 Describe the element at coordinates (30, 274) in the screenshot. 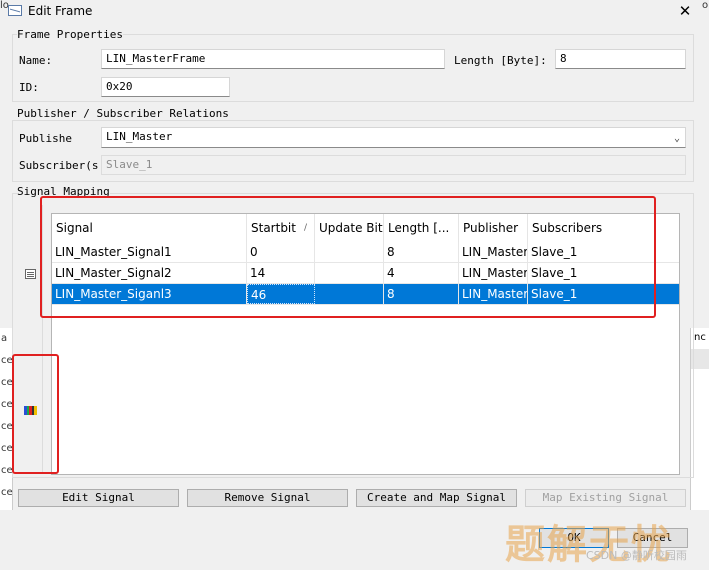

I see `list-view-icon` at that location.